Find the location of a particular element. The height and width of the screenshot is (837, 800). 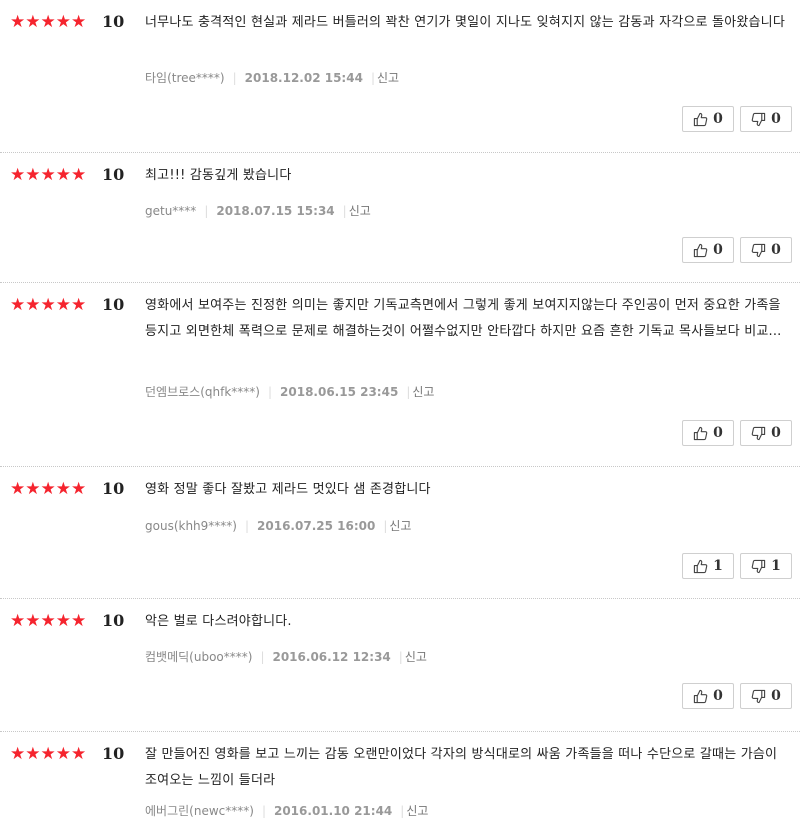

review-author: 에버그린(newc****) is located at coordinates (199, 811).